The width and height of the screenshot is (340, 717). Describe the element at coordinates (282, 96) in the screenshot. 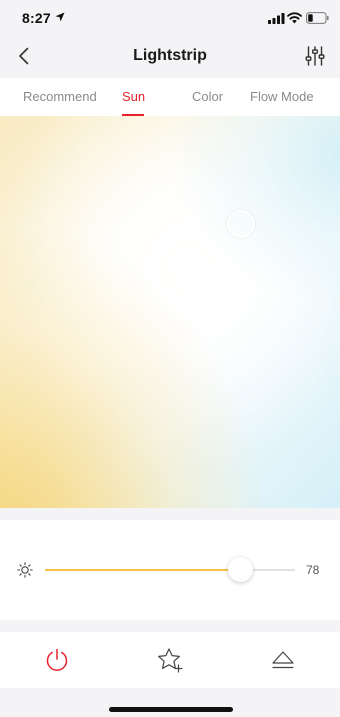

I see `tab-flow-mode: Flow Mode` at that location.